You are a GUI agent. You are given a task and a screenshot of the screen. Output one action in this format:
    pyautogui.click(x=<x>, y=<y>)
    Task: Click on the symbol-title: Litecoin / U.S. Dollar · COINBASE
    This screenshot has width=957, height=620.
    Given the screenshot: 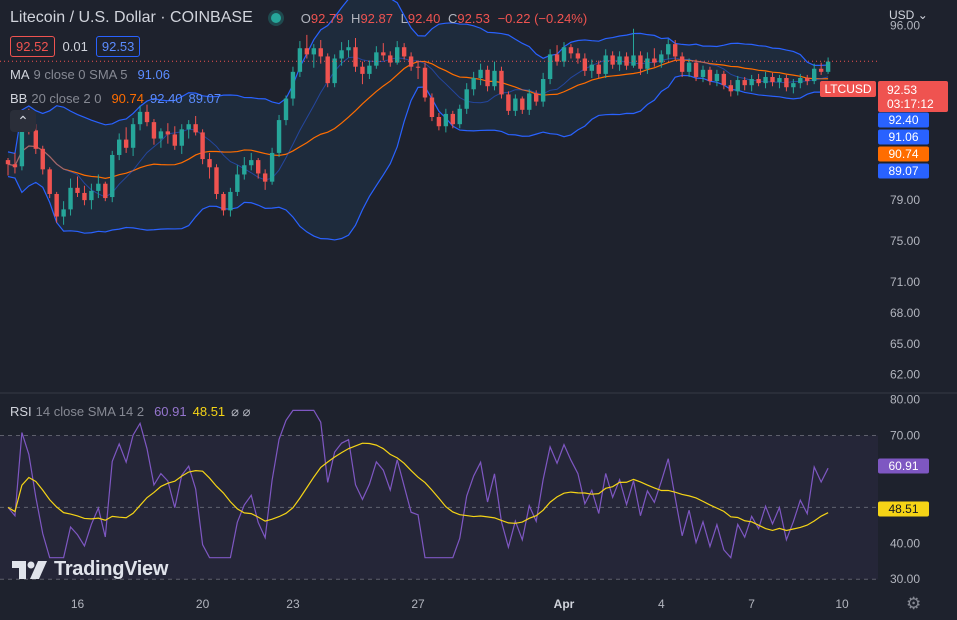 What is the action you would take?
    pyautogui.click(x=131, y=18)
    